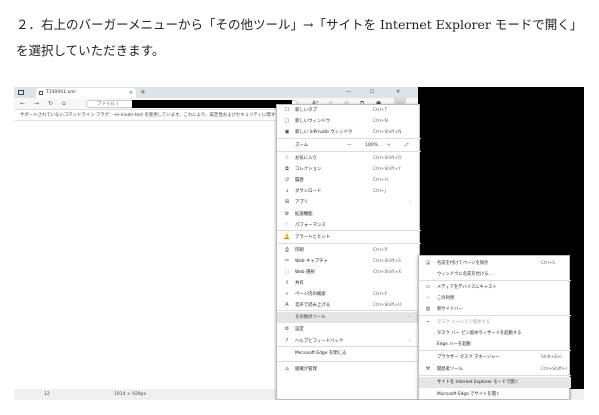 The height and width of the screenshot is (415, 599). I want to click on document-icon, so click(41, 93).